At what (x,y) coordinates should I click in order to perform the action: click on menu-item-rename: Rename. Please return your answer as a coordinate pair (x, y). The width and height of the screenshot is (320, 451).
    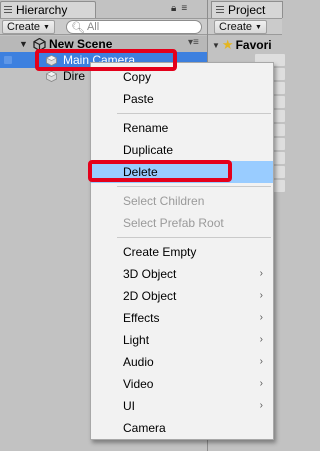
    Looking at the image, I should click on (182, 128).